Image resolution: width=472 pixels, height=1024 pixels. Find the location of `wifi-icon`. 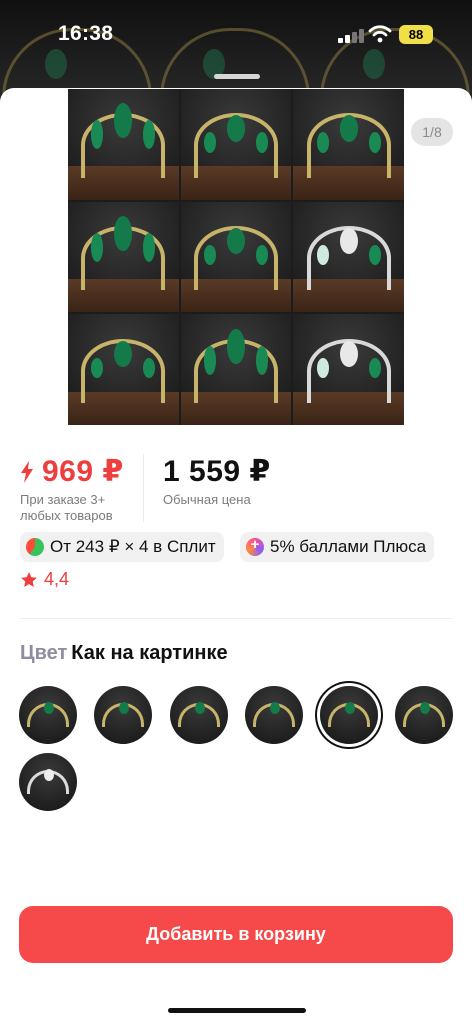

wifi-icon is located at coordinates (380, 34).